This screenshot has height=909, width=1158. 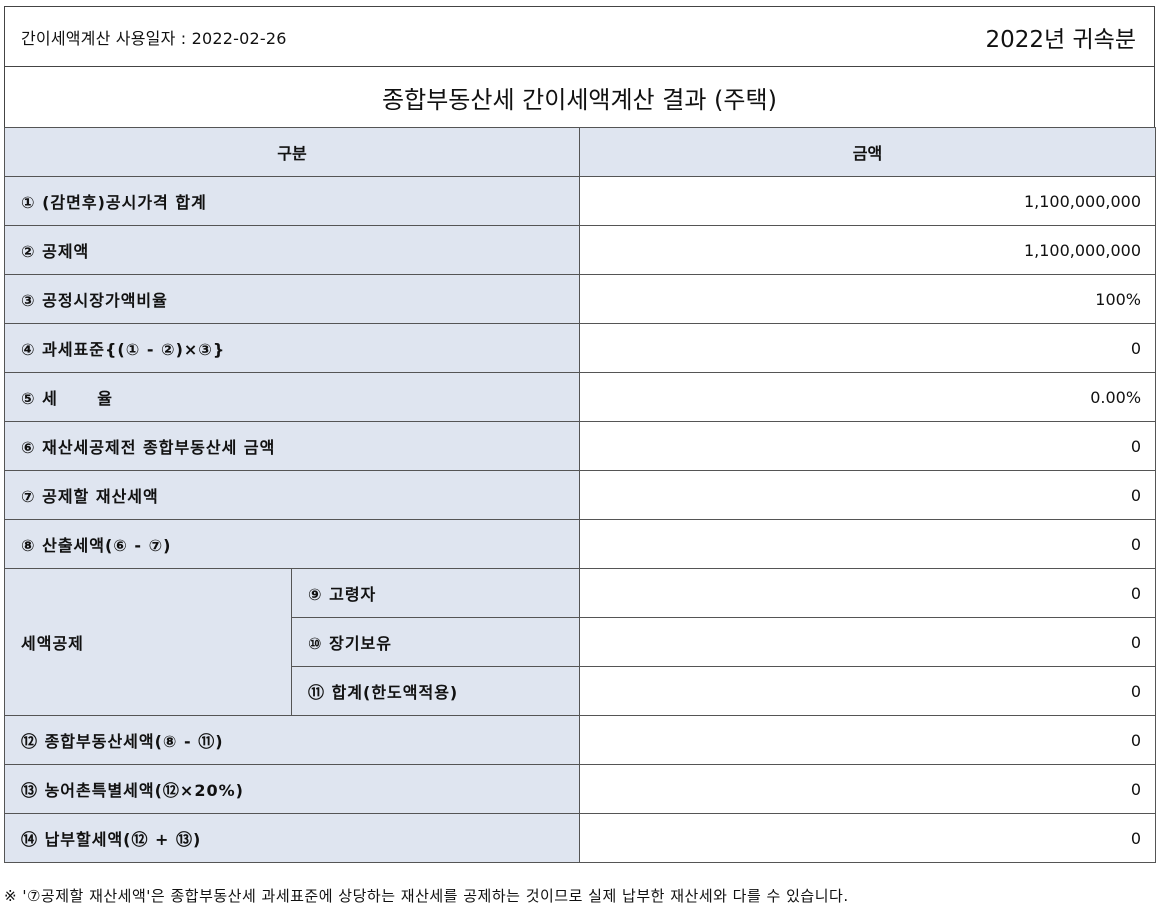 I want to click on usage-date-label: 간이세액계산 사용일자 : 2022-02-26, so click(x=154, y=38).